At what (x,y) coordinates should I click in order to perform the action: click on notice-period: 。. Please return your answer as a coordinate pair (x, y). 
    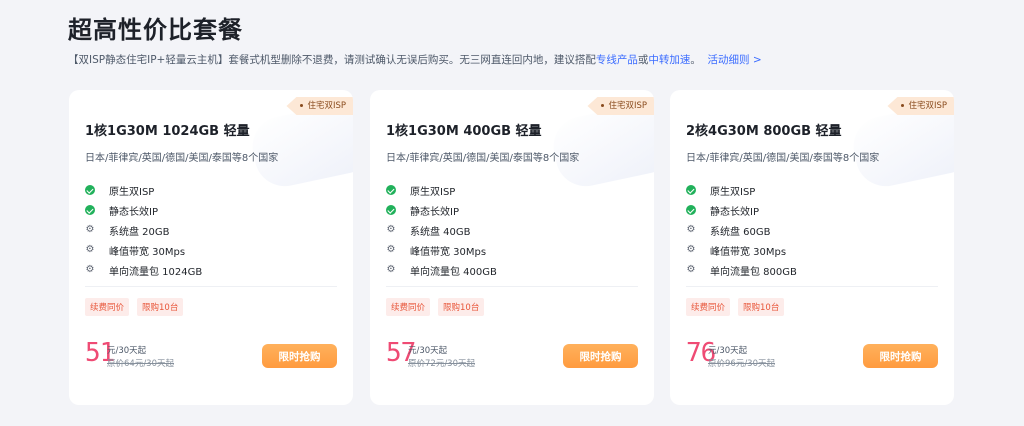
    Looking at the image, I should click on (695, 60).